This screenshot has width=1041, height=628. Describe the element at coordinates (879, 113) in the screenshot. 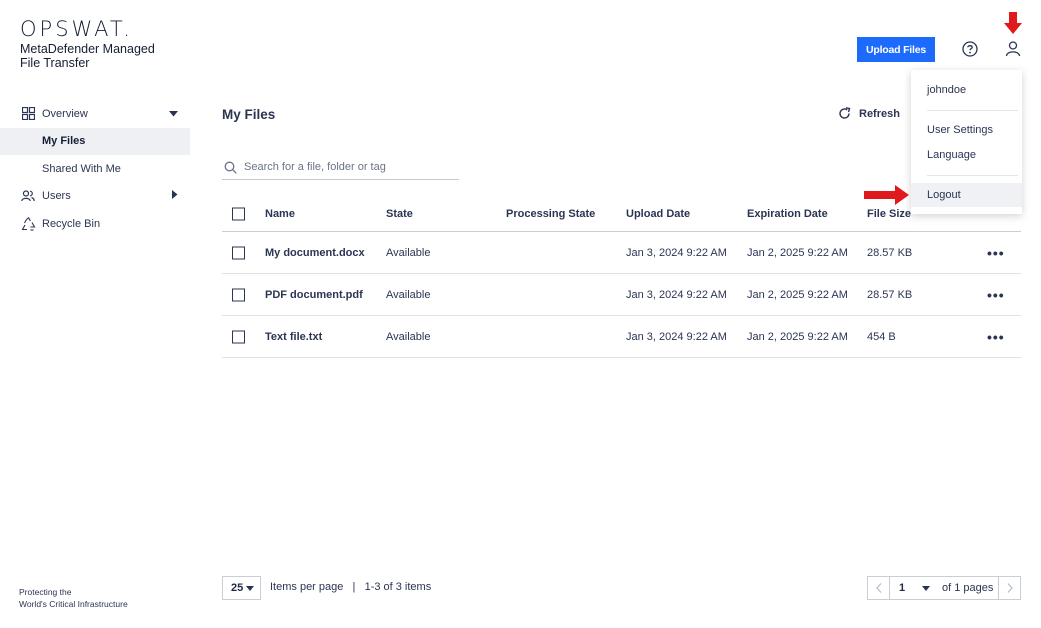

I see `refresh-label: Refresh` at that location.